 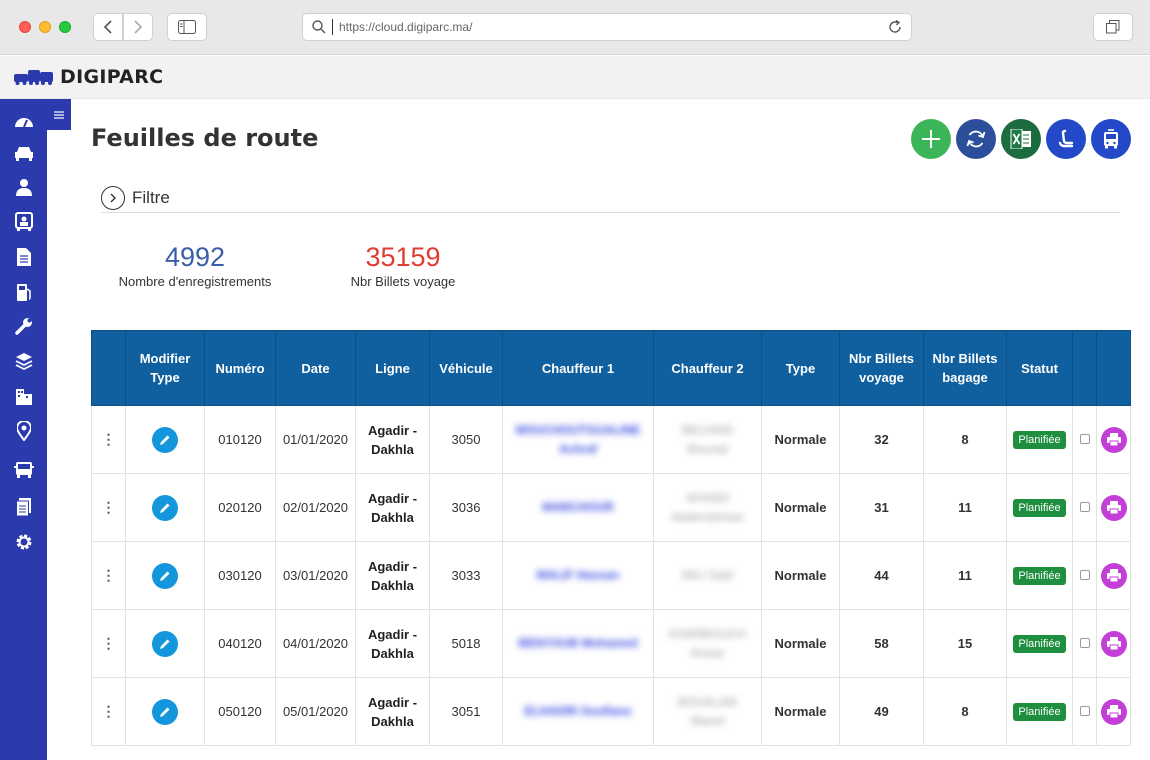 What do you see at coordinates (24, 326) in the screenshot?
I see `wrench-icon` at bounding box center [24, 326].